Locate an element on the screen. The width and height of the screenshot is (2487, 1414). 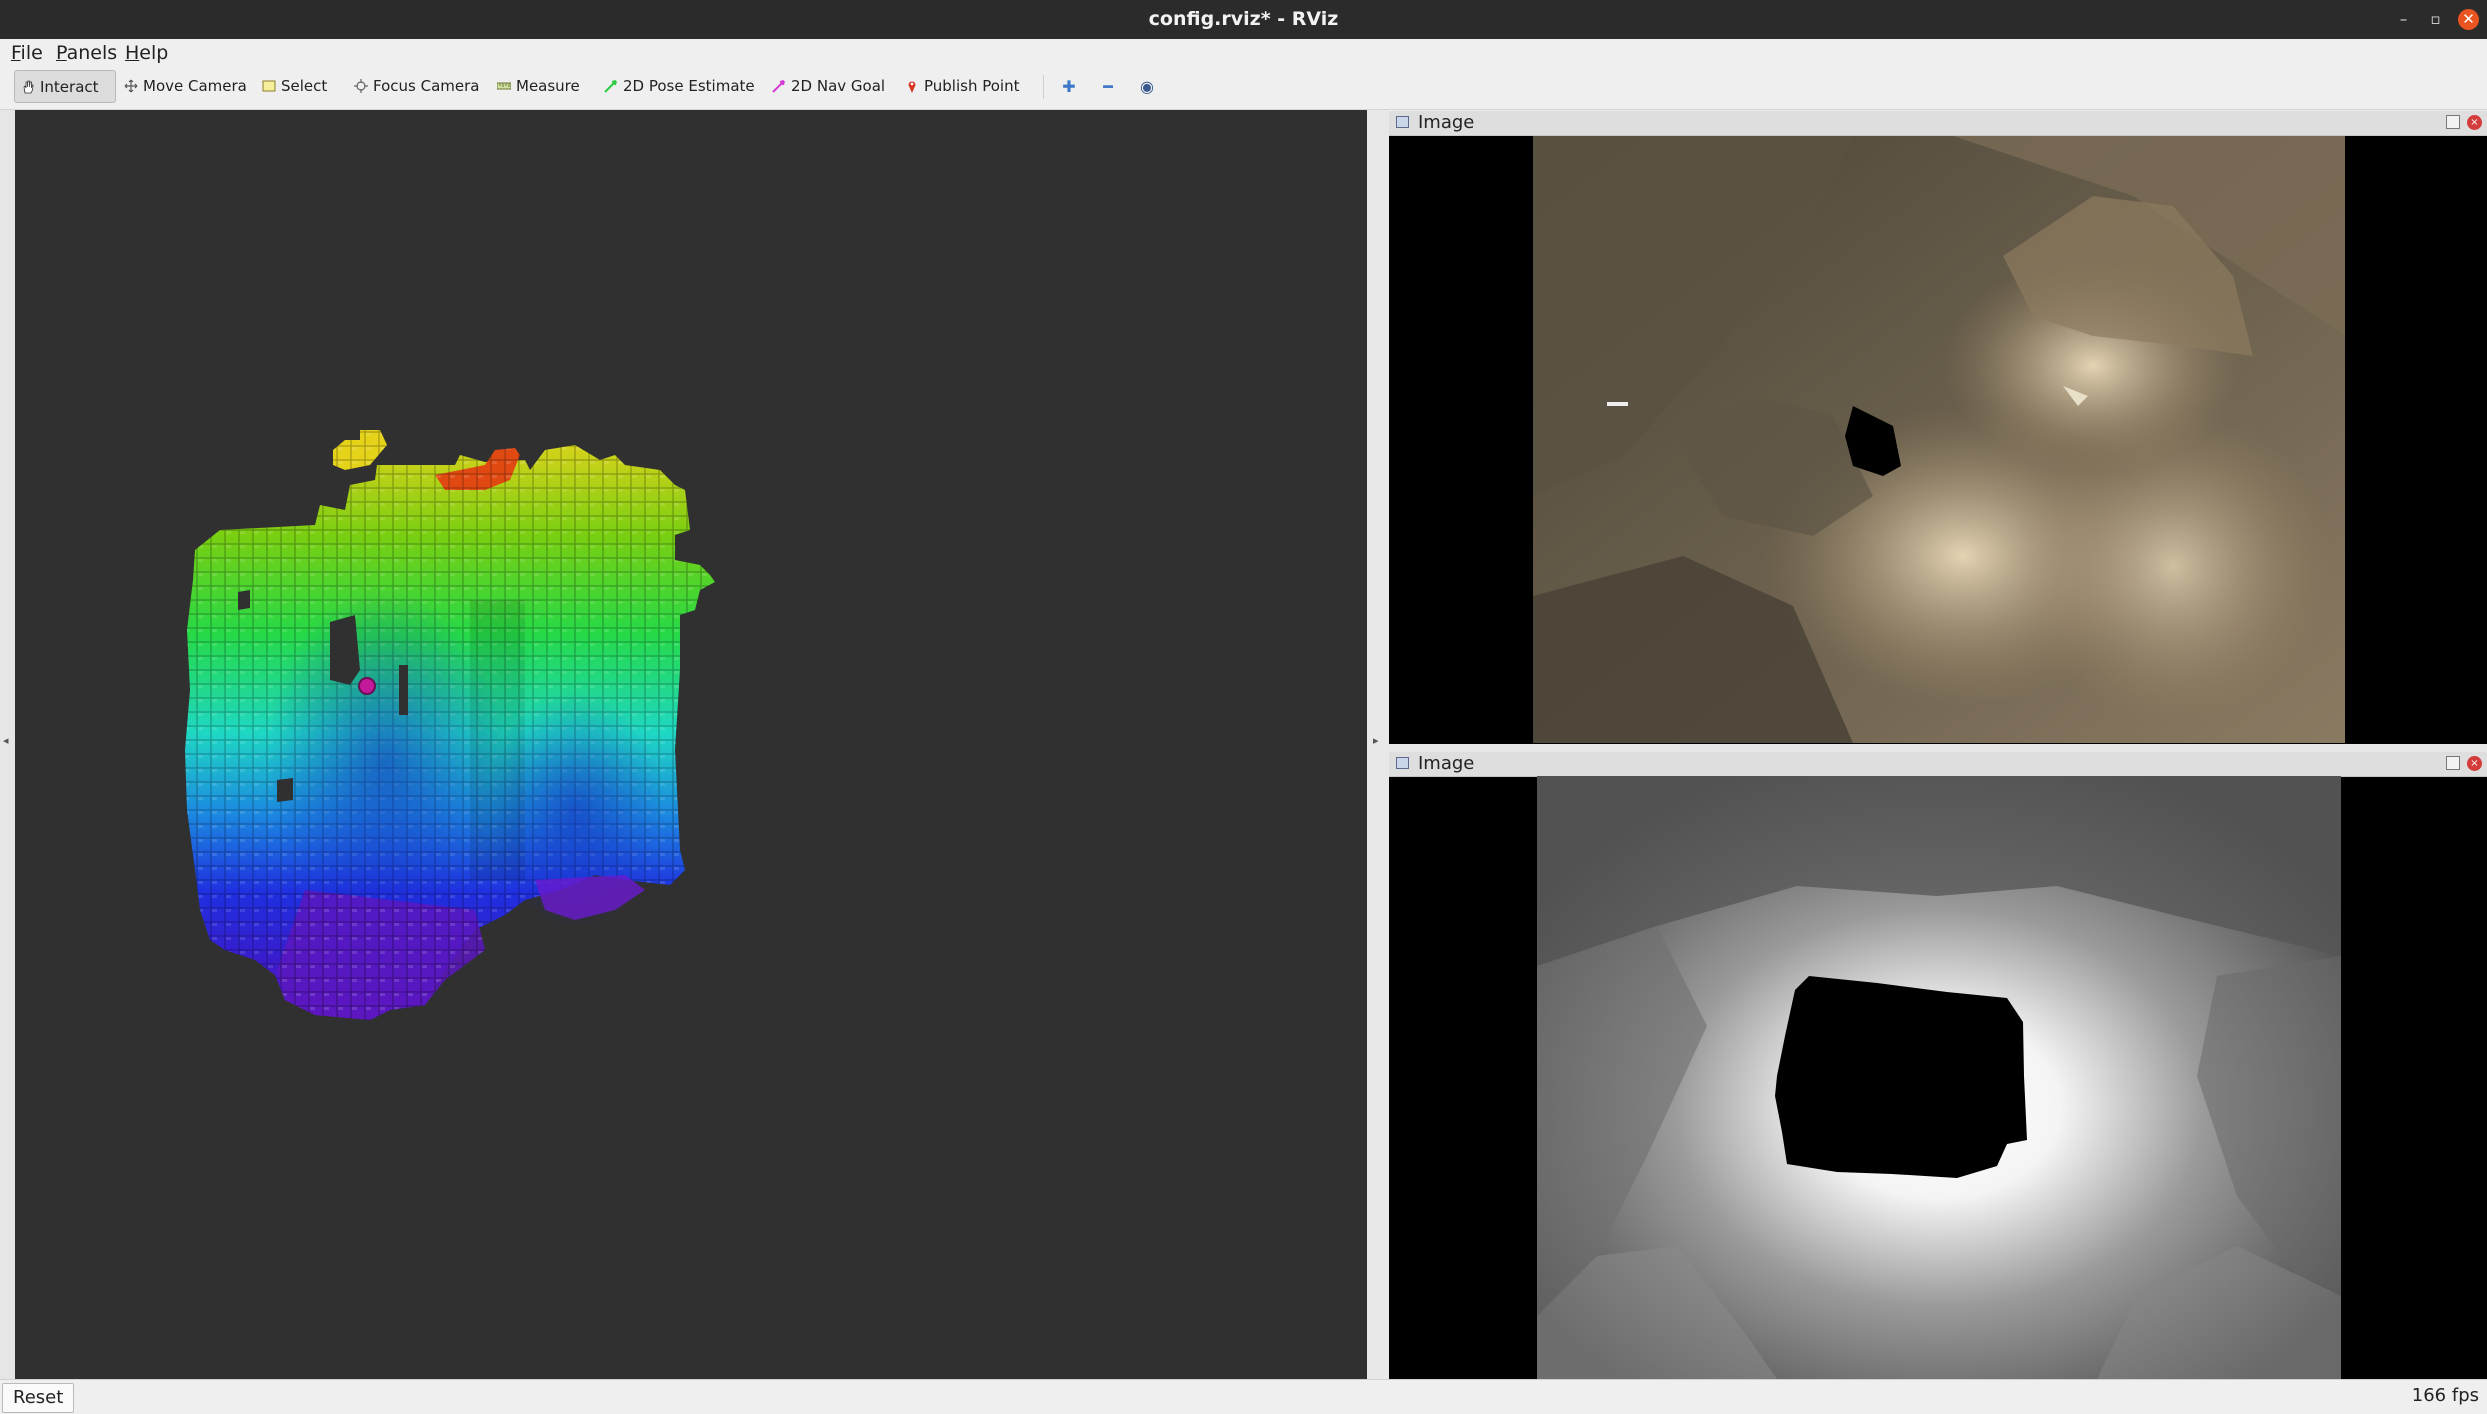
tool-measure-label: Measure is located at coordinates (548, 86).